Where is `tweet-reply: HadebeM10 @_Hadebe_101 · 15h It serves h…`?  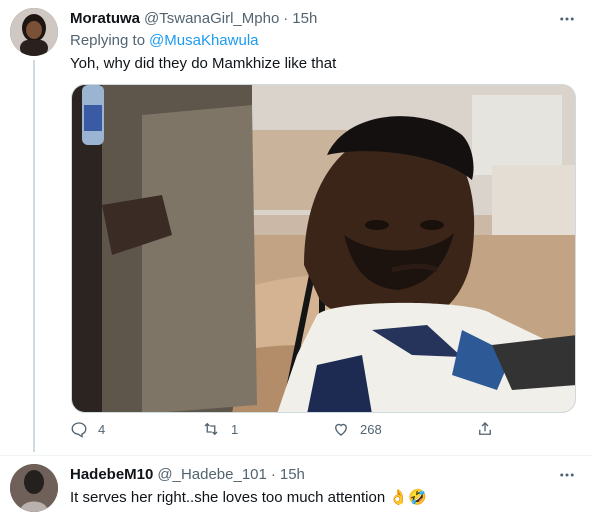 tweet-reply: HadebeM10 @_Hadebe_101 · 15h It serves h… is located at coordinates (296, 485).